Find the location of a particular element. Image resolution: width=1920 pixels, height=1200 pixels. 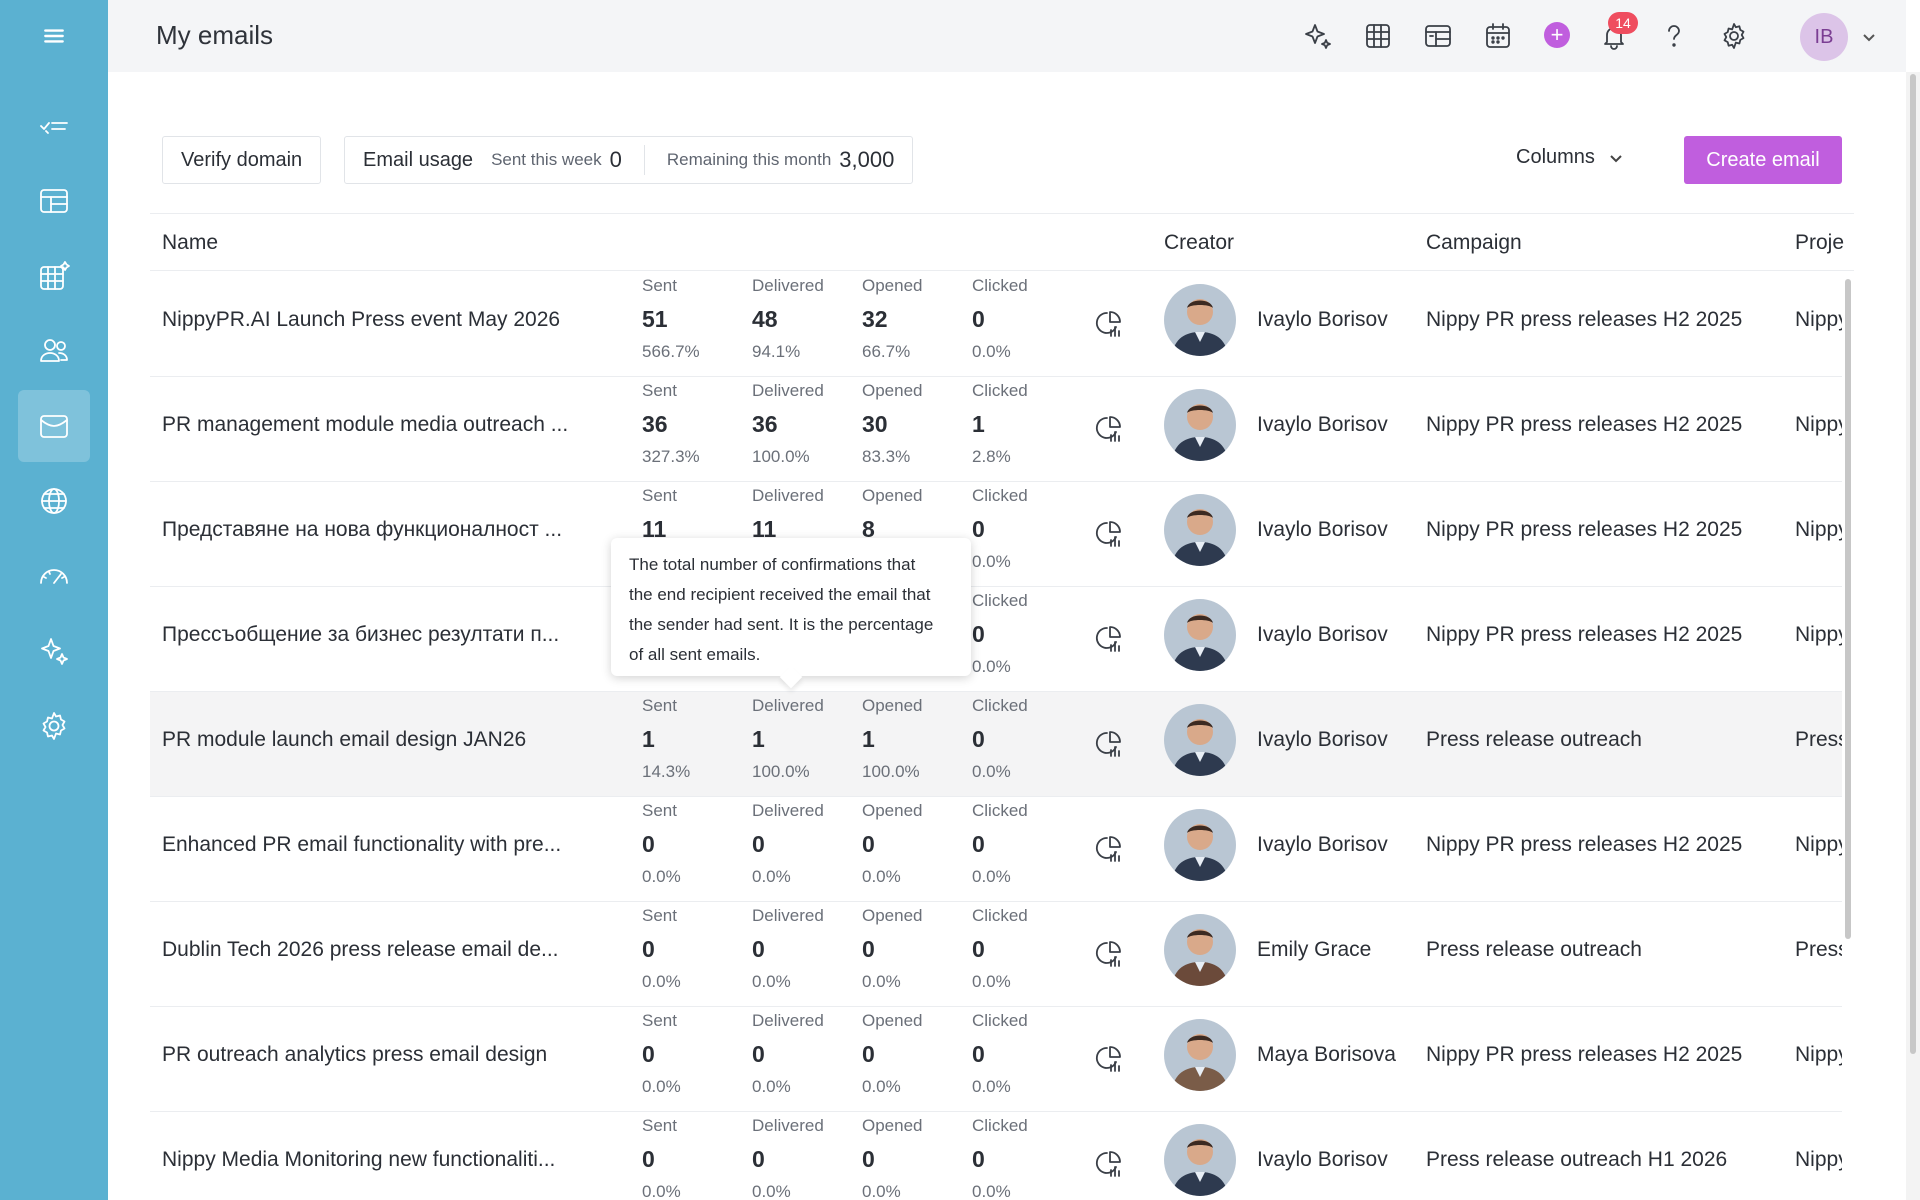

create-email-button: Create email is located at coordinates (1763, 160).